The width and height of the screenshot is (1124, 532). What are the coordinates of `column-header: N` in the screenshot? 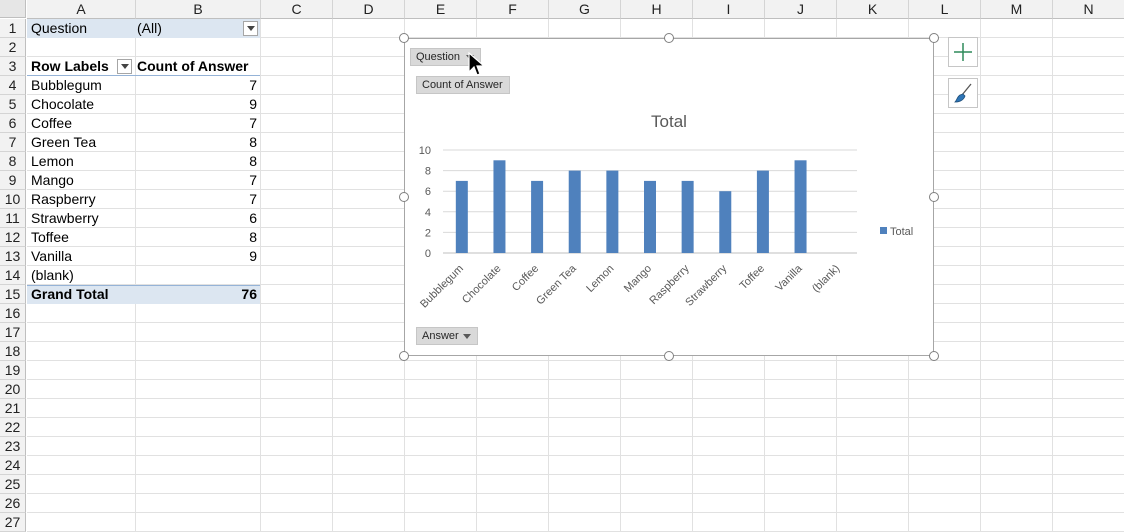 It's located at (1088, 9).